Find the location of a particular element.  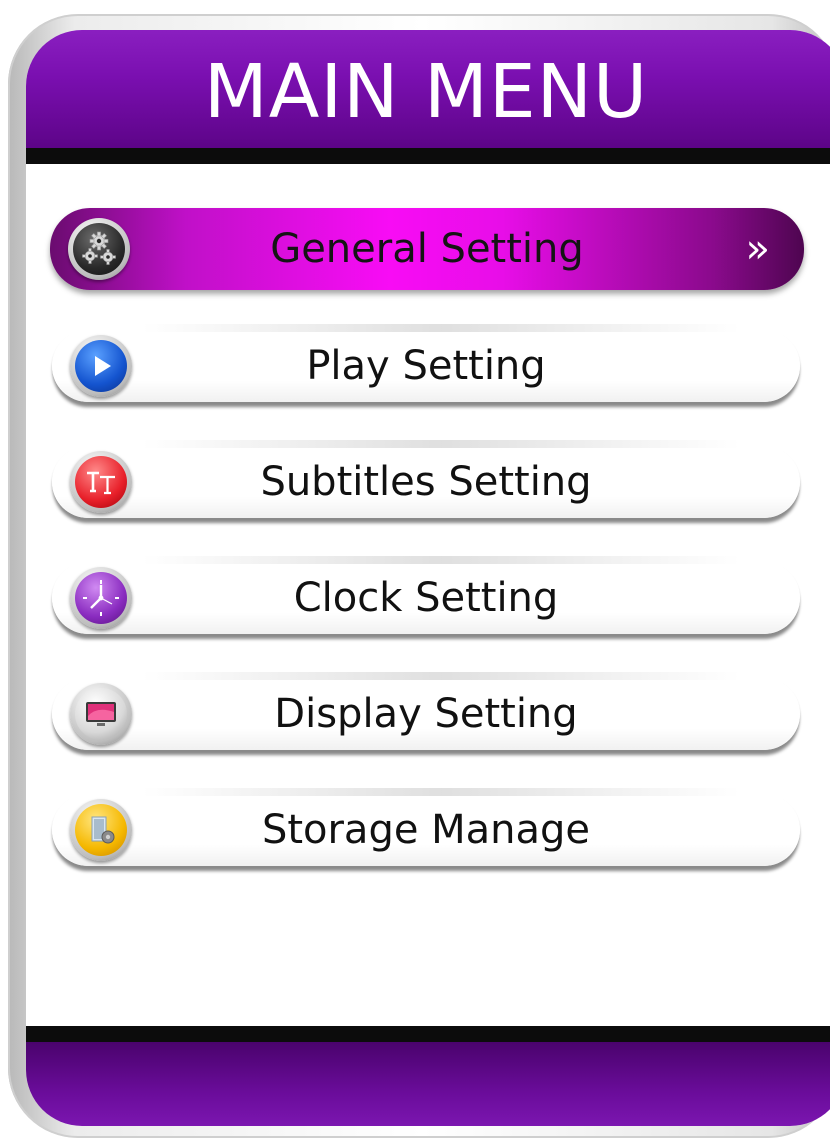

menu-item-storage-manage: Storage Manage is located at coordinates (426, 827).